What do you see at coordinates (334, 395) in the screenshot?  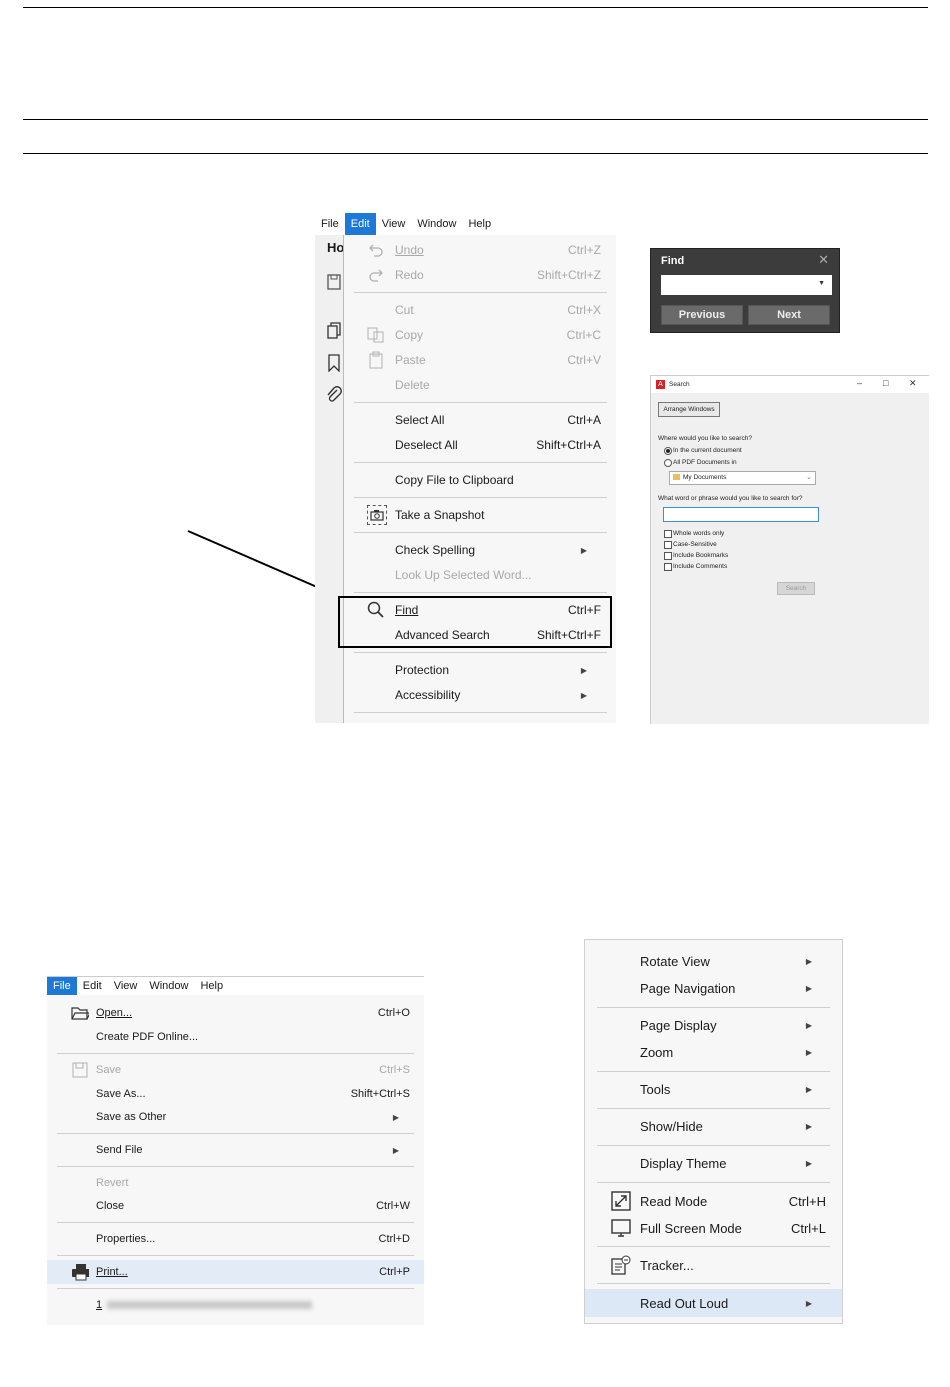 I see `attachment-icon` at bounding box center [334, 395].